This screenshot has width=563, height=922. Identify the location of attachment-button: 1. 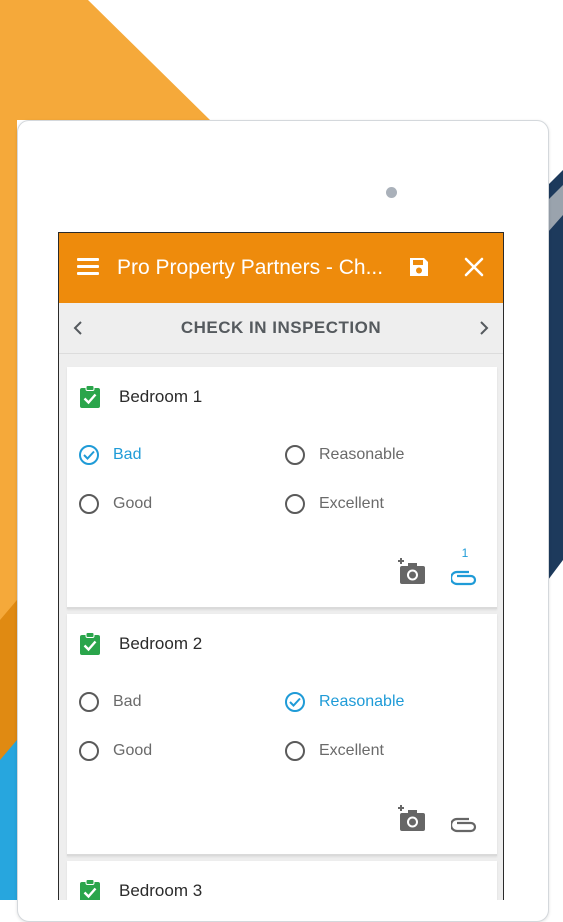
(464, 568).